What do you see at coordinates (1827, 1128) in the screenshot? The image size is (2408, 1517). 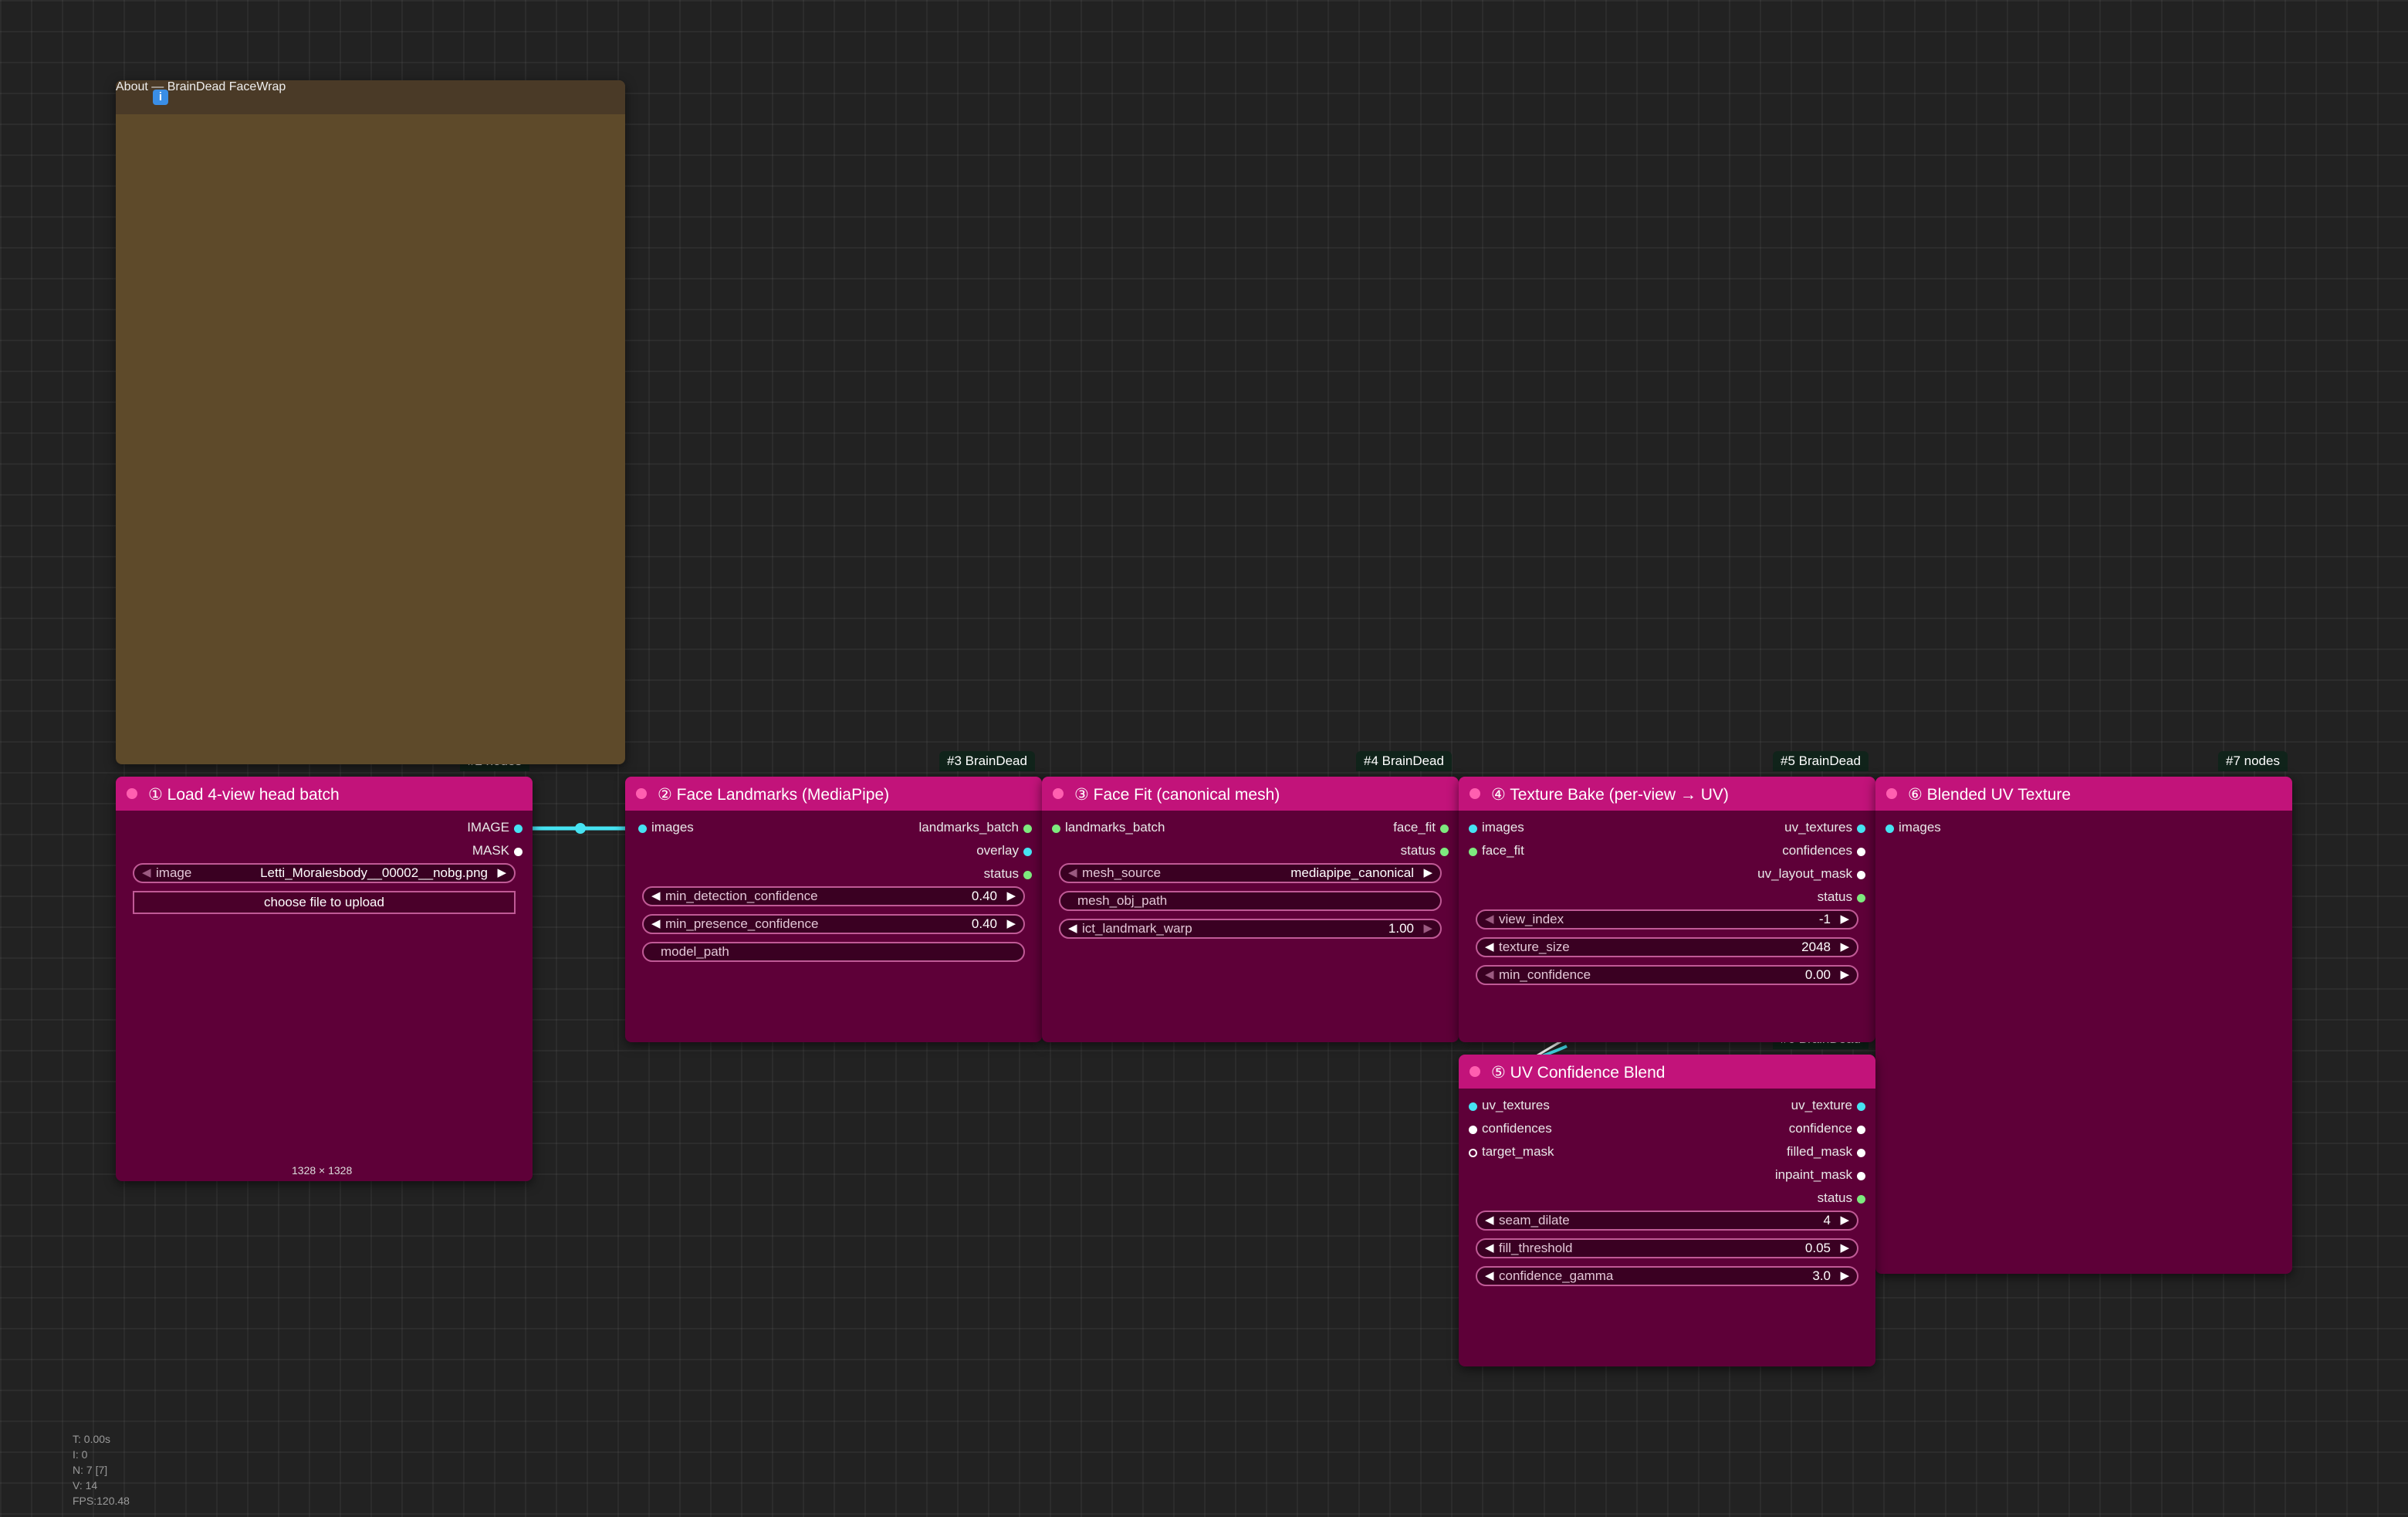 I see `output-confidence: confidence` at bounding box center [1827, 1128].